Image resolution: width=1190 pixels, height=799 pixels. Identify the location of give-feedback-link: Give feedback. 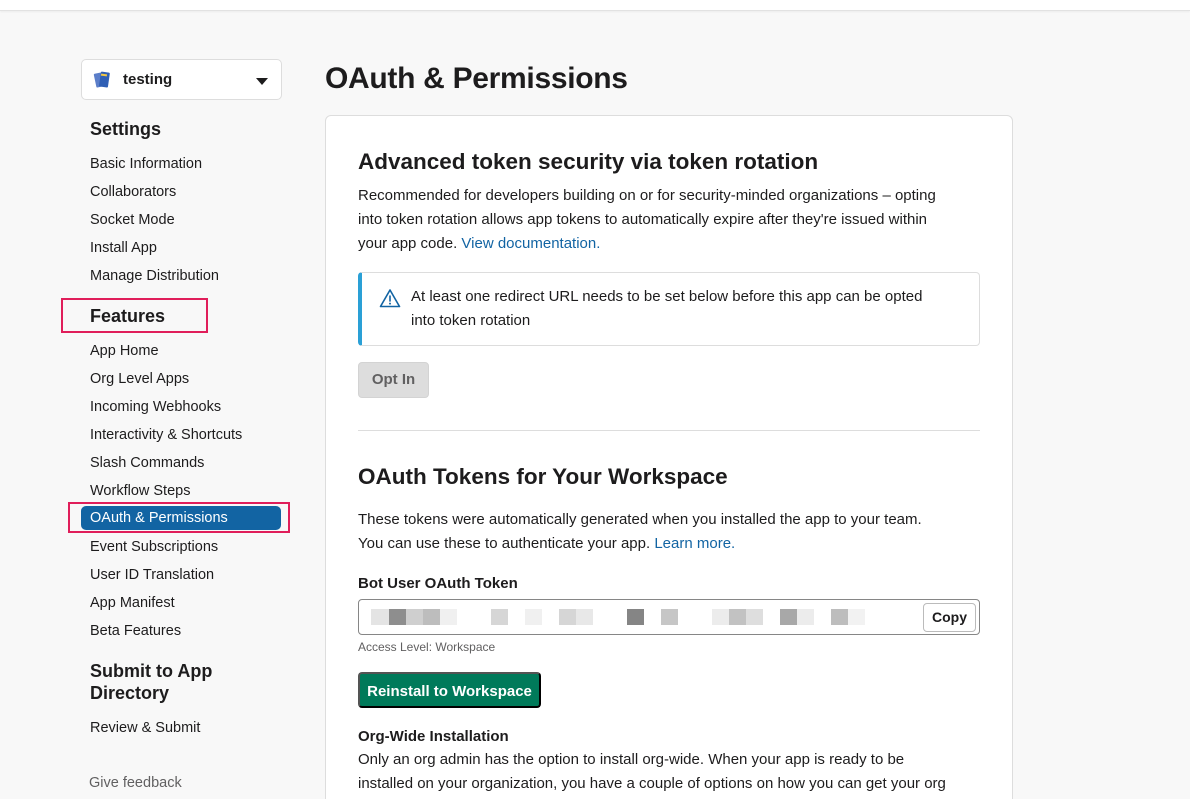
(135, 783).